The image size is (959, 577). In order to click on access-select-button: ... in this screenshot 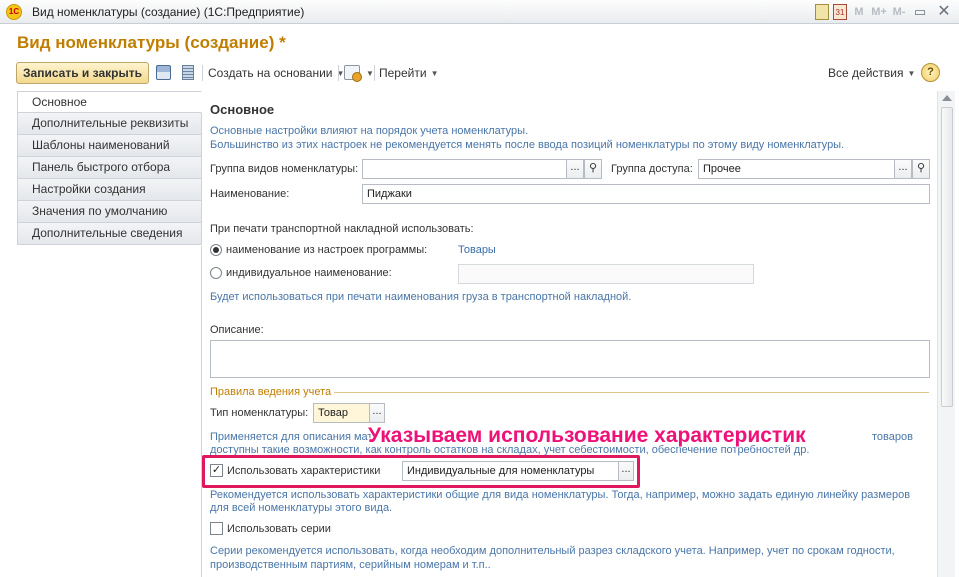, I will do `click(903, 169)`.